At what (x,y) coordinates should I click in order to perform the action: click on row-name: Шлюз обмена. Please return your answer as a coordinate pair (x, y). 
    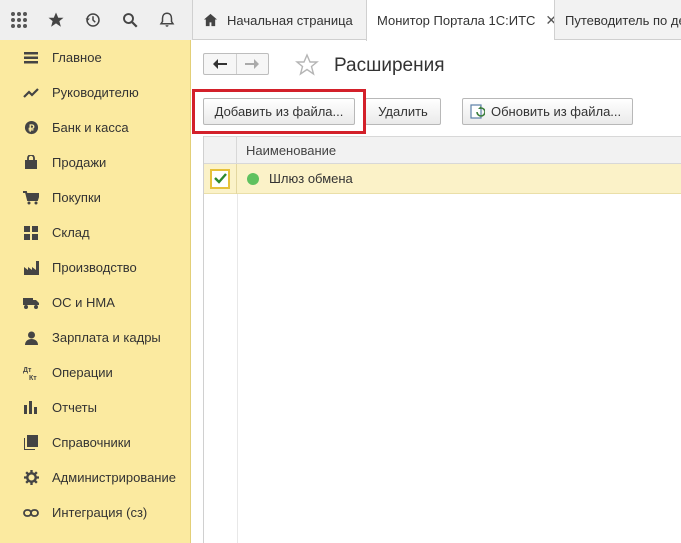
    Looking at the image, I should click on (311, 178).